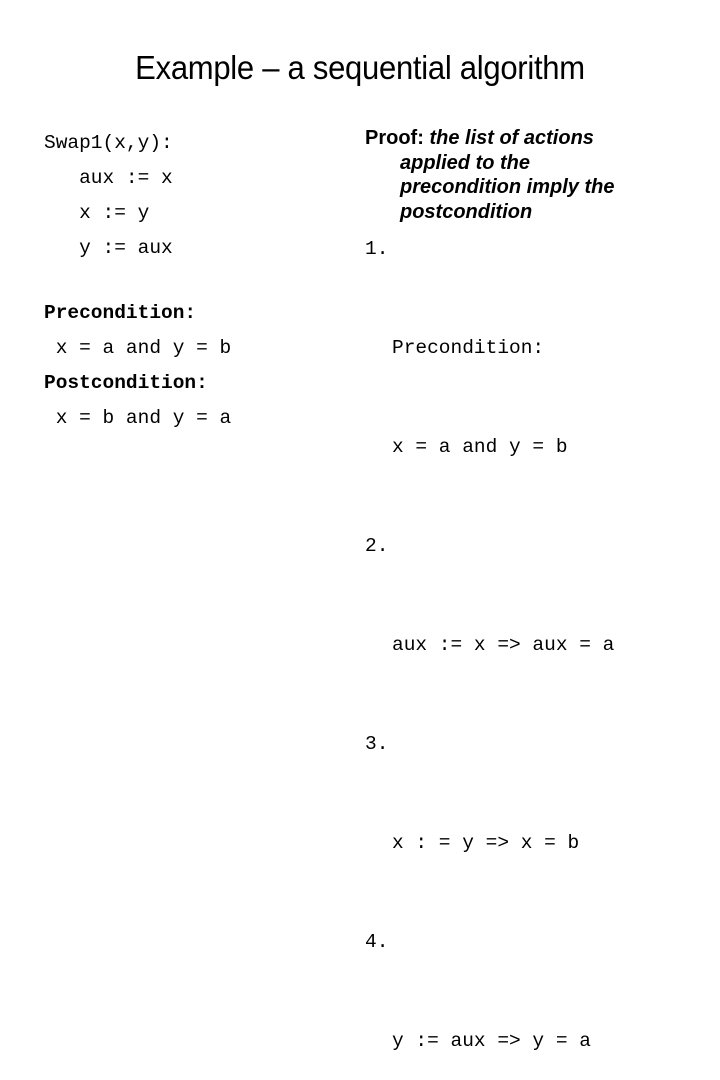 The image size is (720, 1080). What do you see at coordinates (507, 187) in the screenshot?
I see `proof-description-line-3: precondition imply the` at bounding box center [507, 187].